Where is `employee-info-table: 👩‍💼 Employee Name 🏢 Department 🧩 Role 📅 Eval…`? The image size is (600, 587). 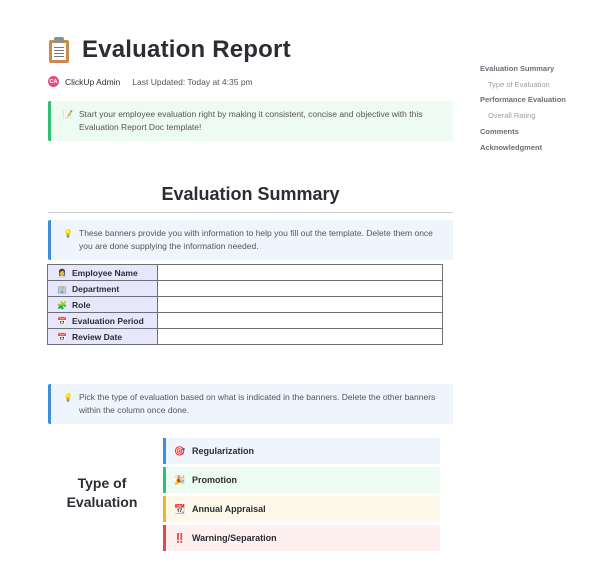 employee-info-table: 👩‍💼 Employee Name 🏢 Department 🧩 Role 📅 Eval… is located at coordinates (245, 304).